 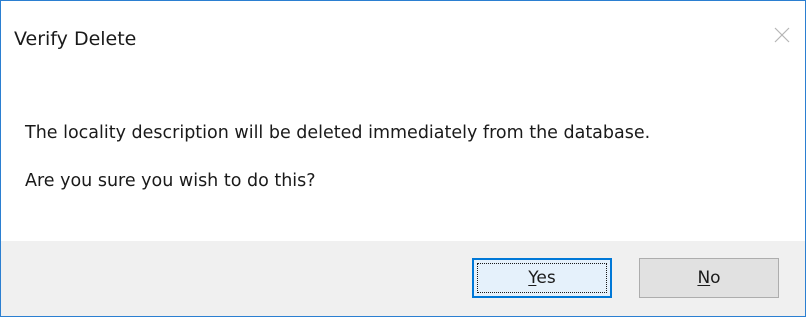 I want to click on yes-label-rest: es, so click(x=546, y=278).